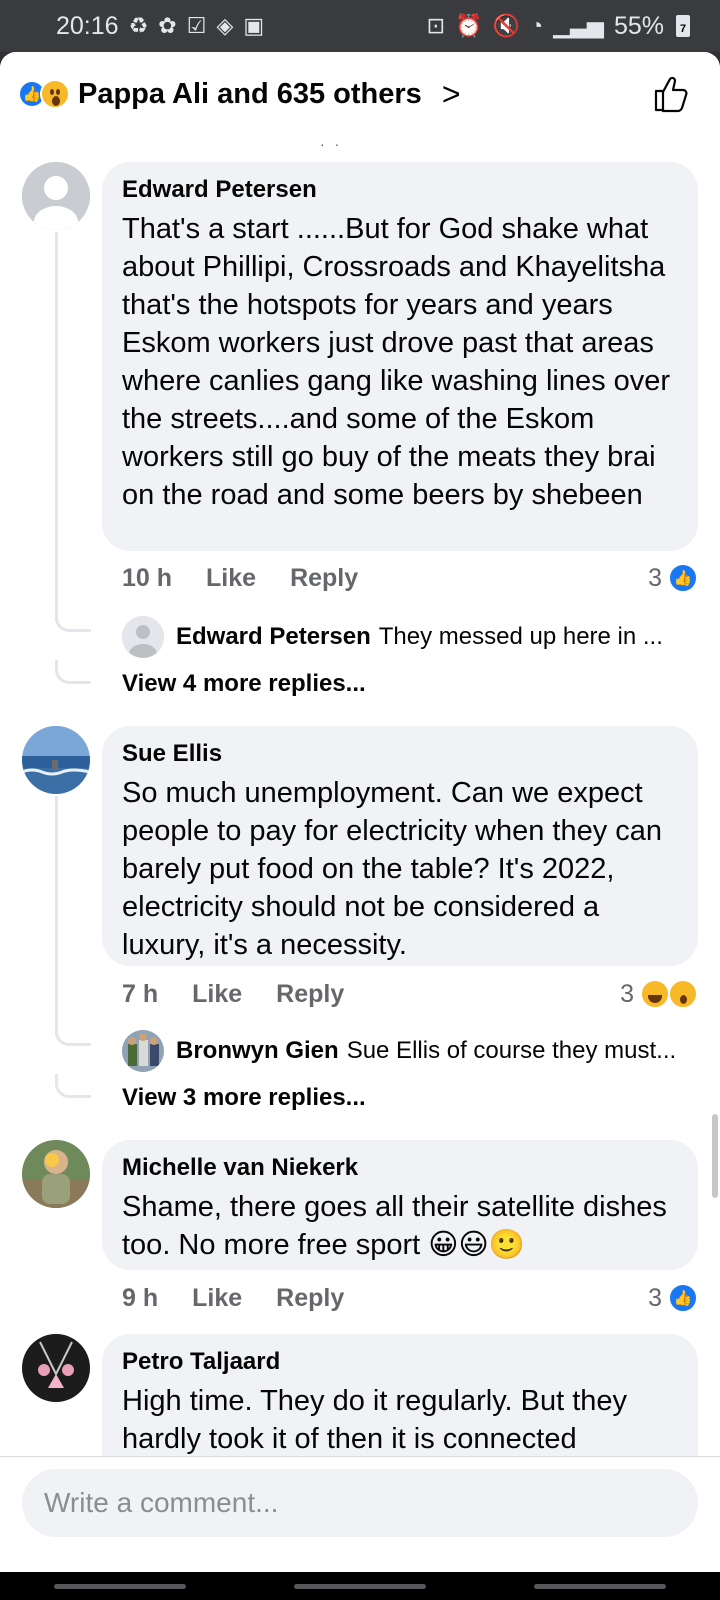 The height and width of the screenshot is (1600, 720). What do you see at coordinates (670, 94) in the screenshot?
I see `like-button-icon` at bounding box center [670, 94].